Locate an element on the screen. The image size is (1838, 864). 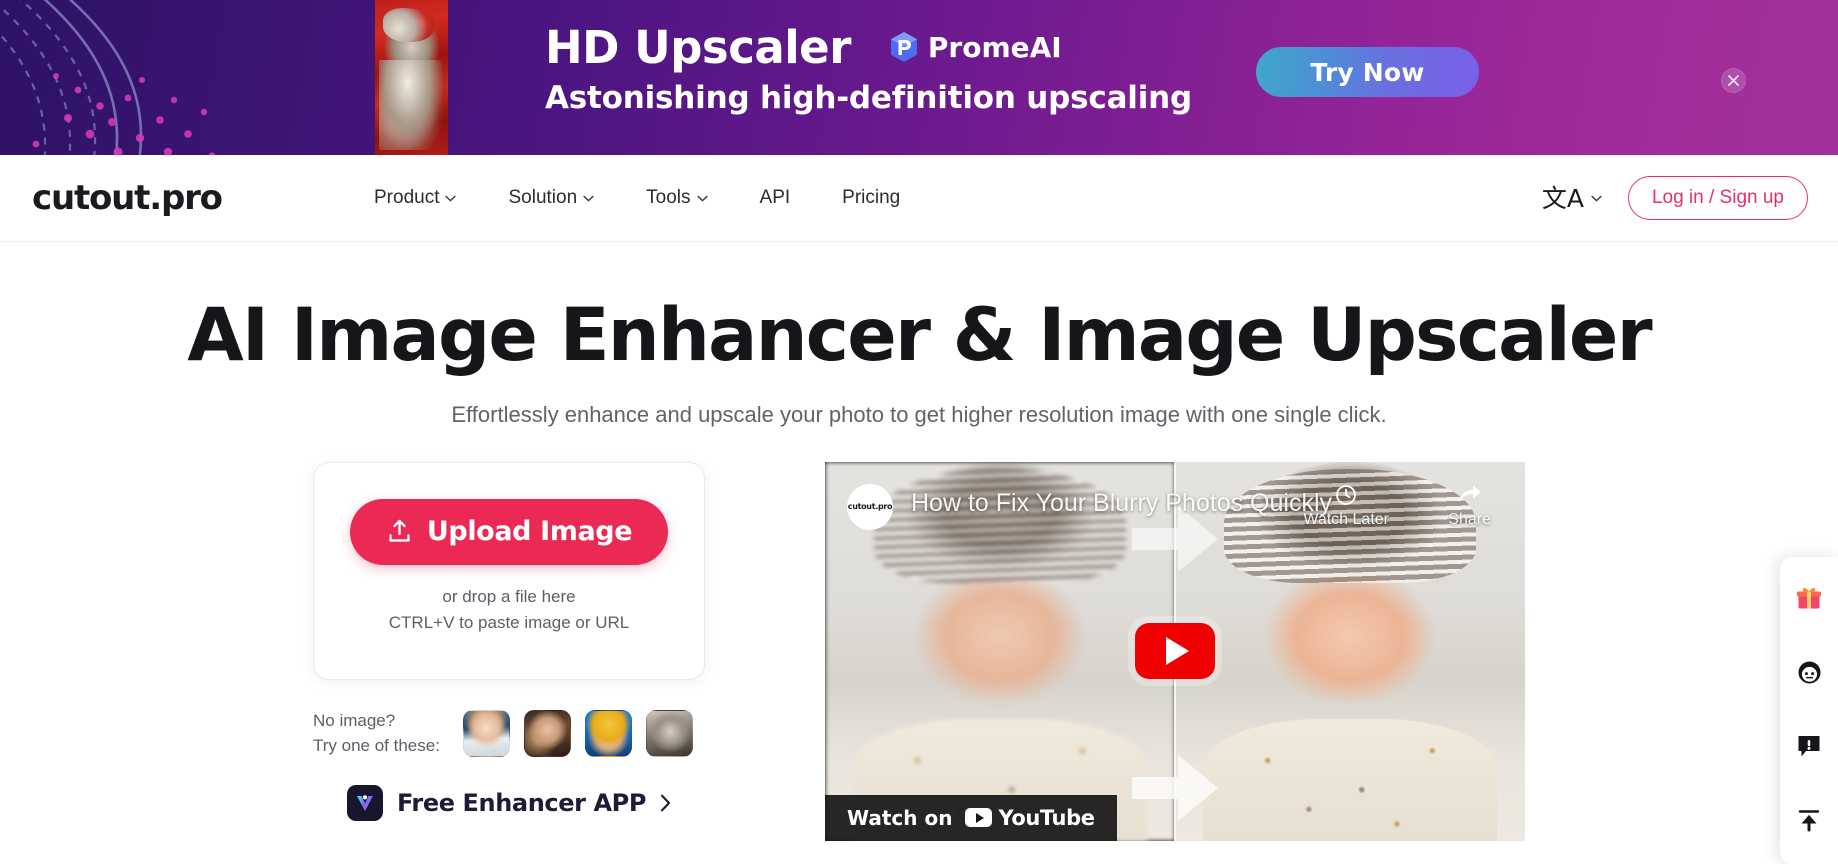
nav-item-pricing-label: Pricing is located at coordinates (871, 197).